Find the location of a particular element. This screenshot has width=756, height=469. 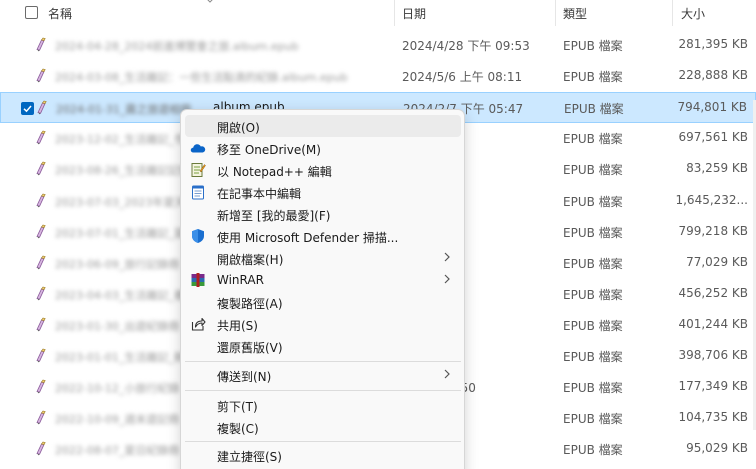

file-size: 281,395 KB is located at coordinates (713, 44).